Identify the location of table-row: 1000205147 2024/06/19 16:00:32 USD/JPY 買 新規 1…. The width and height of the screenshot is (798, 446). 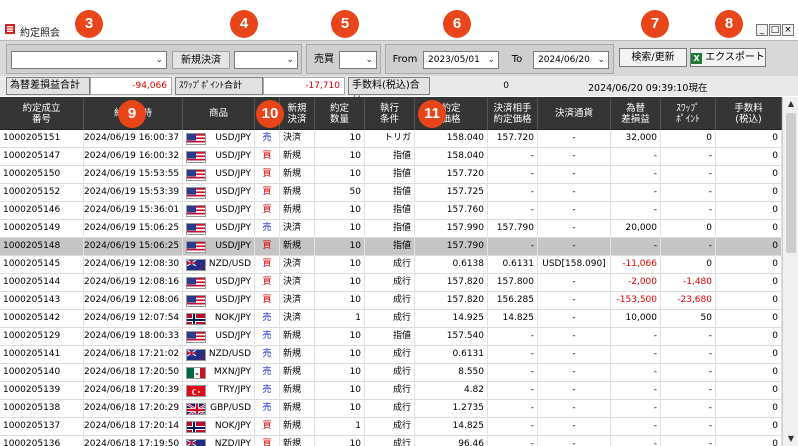
(391, 157).